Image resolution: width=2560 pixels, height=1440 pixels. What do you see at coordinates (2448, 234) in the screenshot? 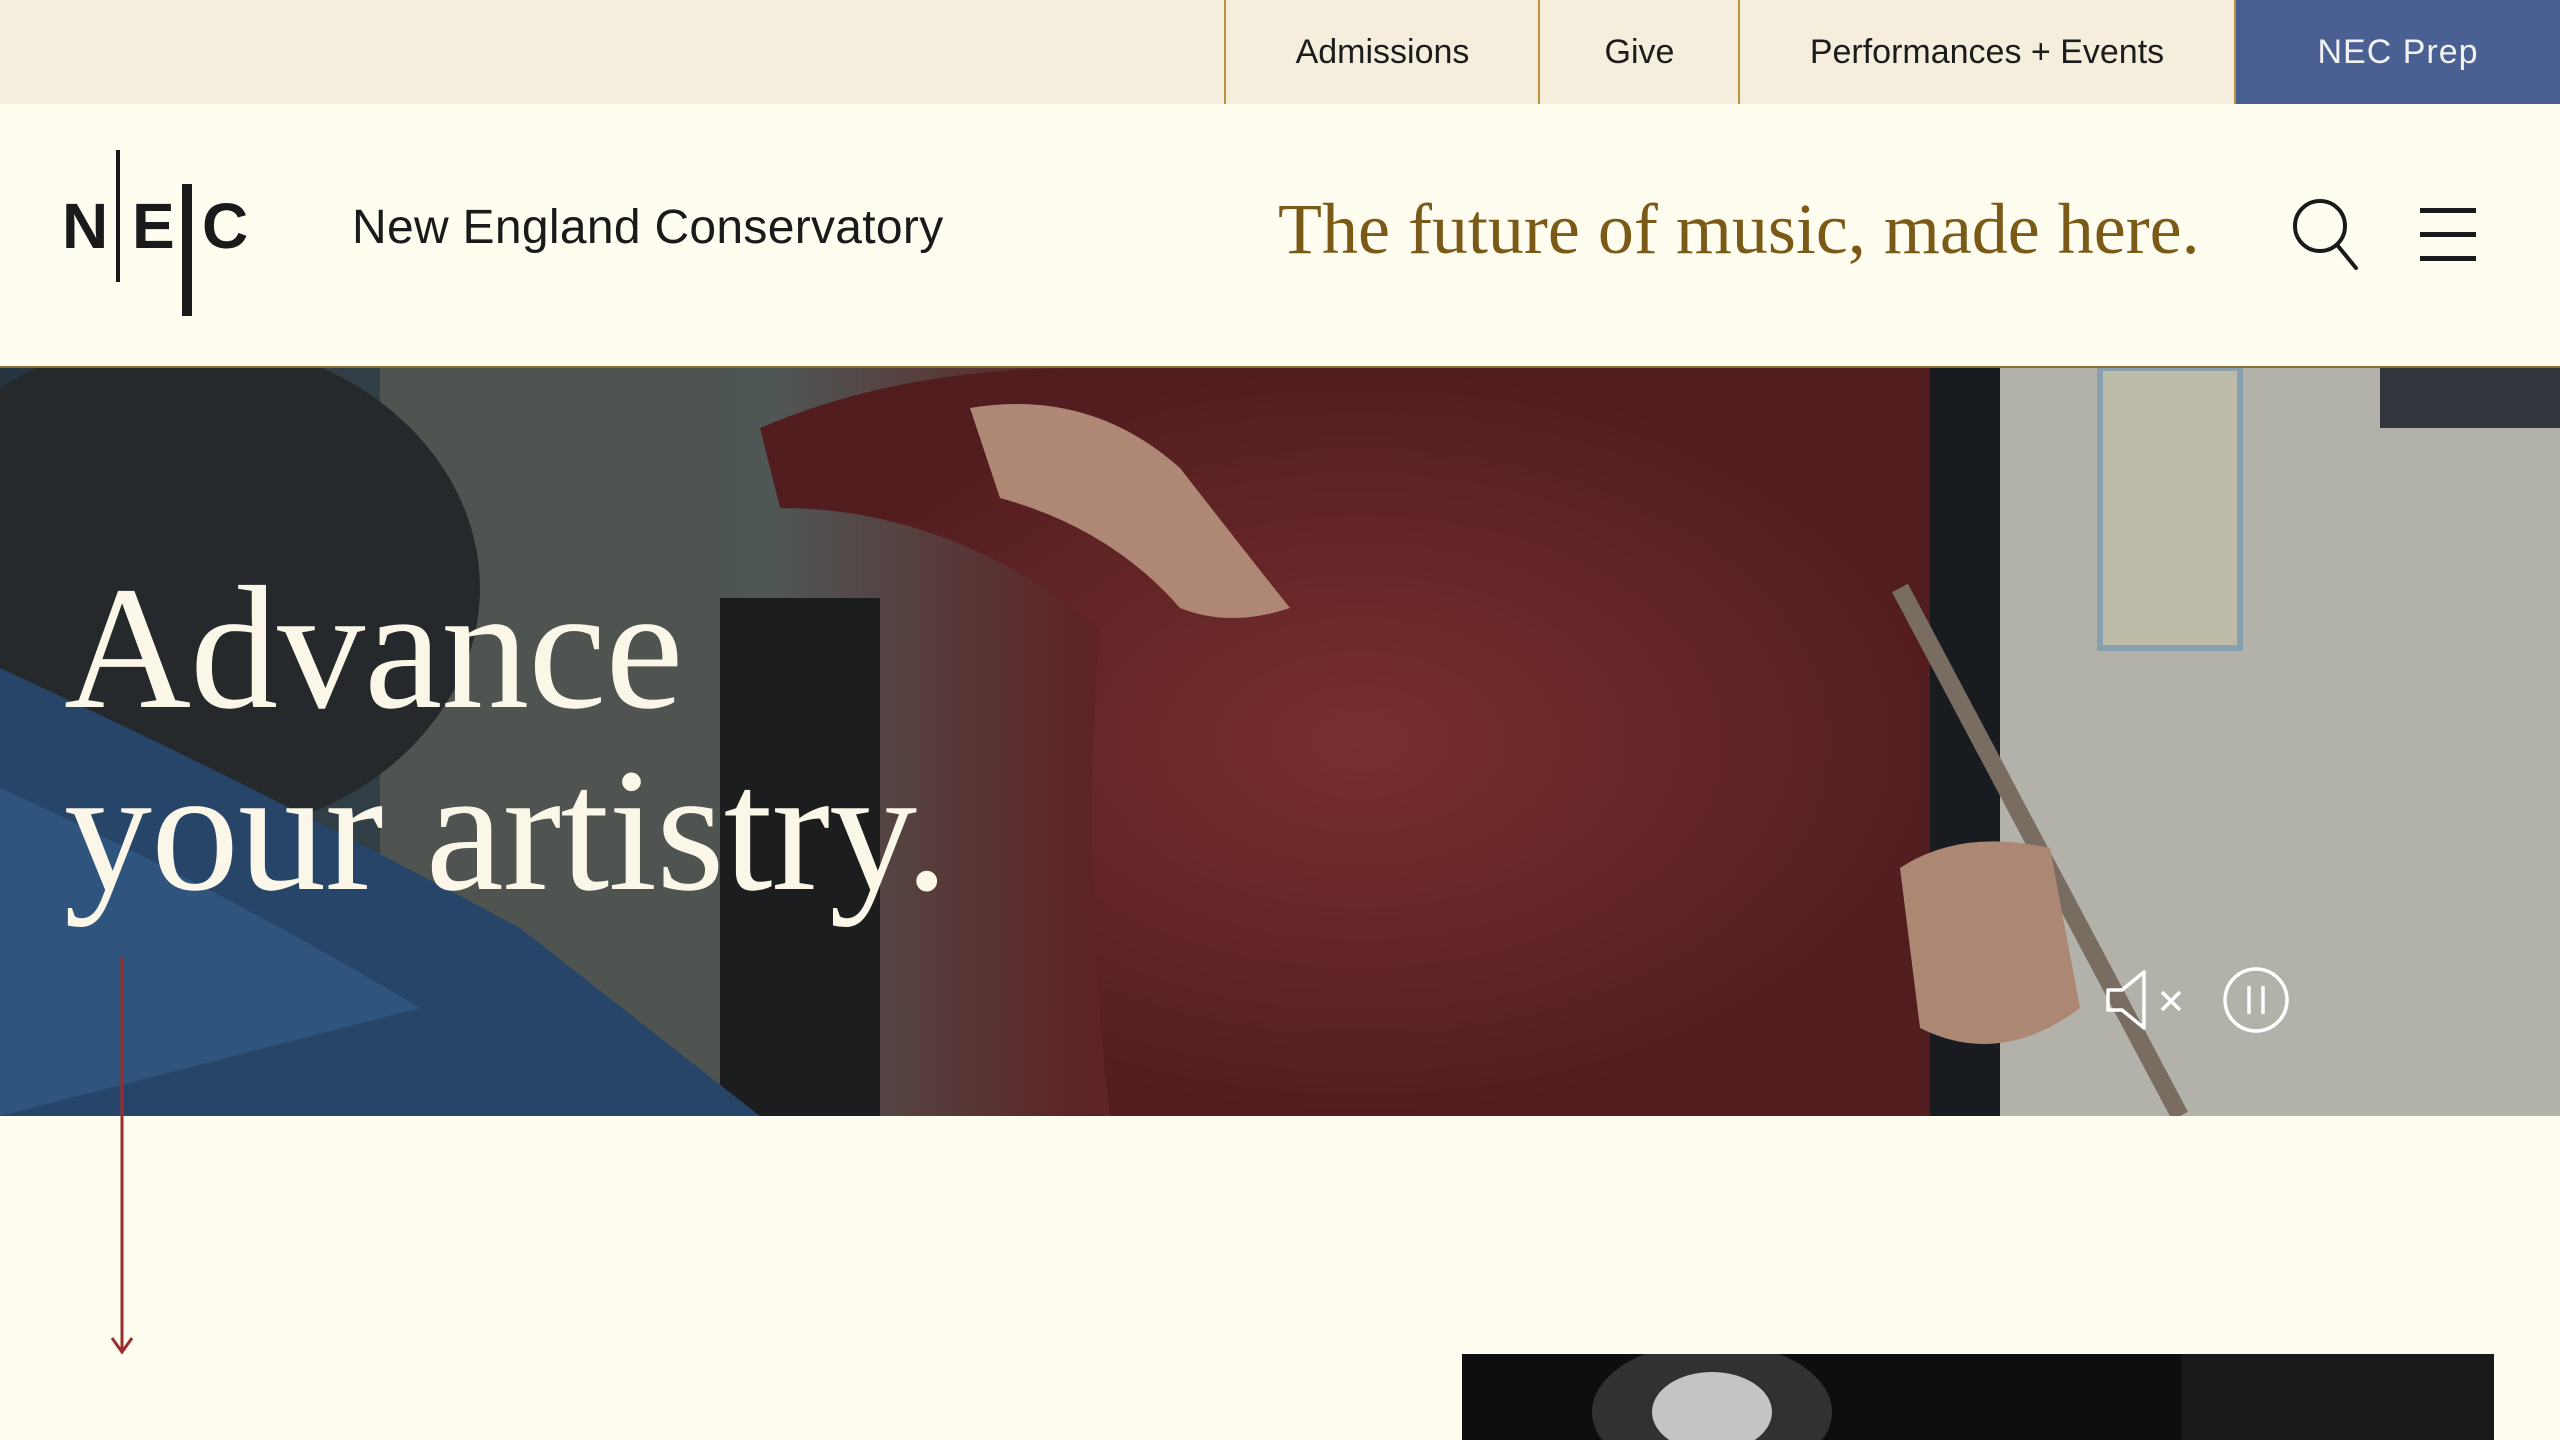
I see `hamburger-menu-icon` at bounding box center [2448, 234].